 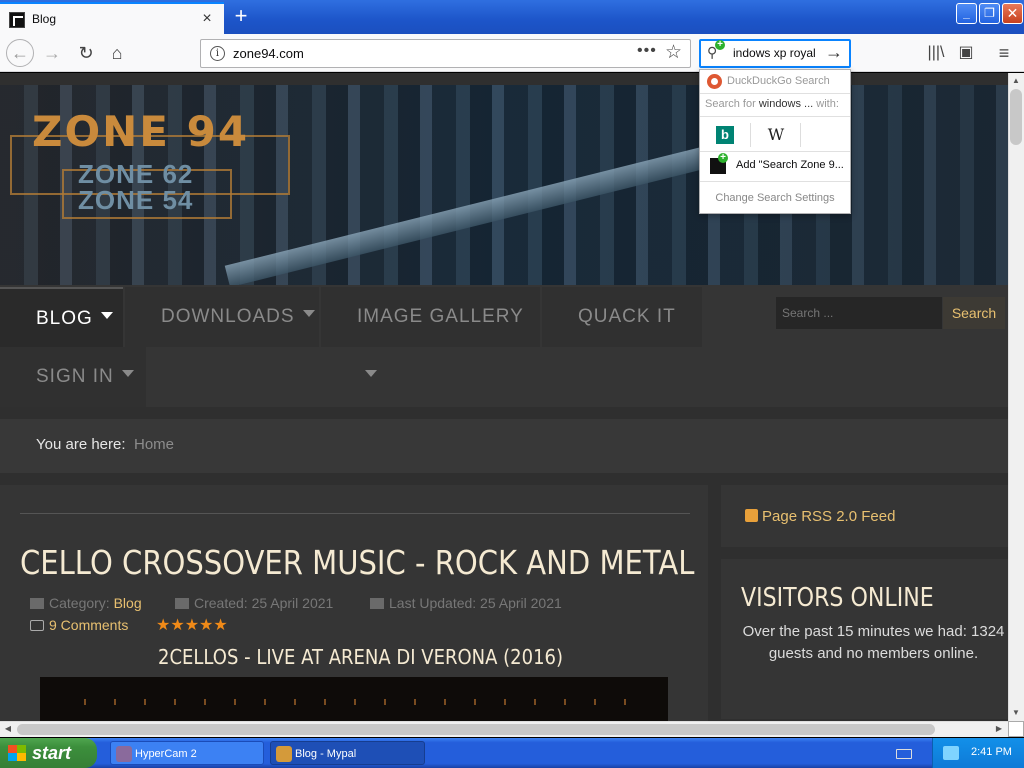 I want to click on tab-blog: Blog ×, so click(x=112, y=18).